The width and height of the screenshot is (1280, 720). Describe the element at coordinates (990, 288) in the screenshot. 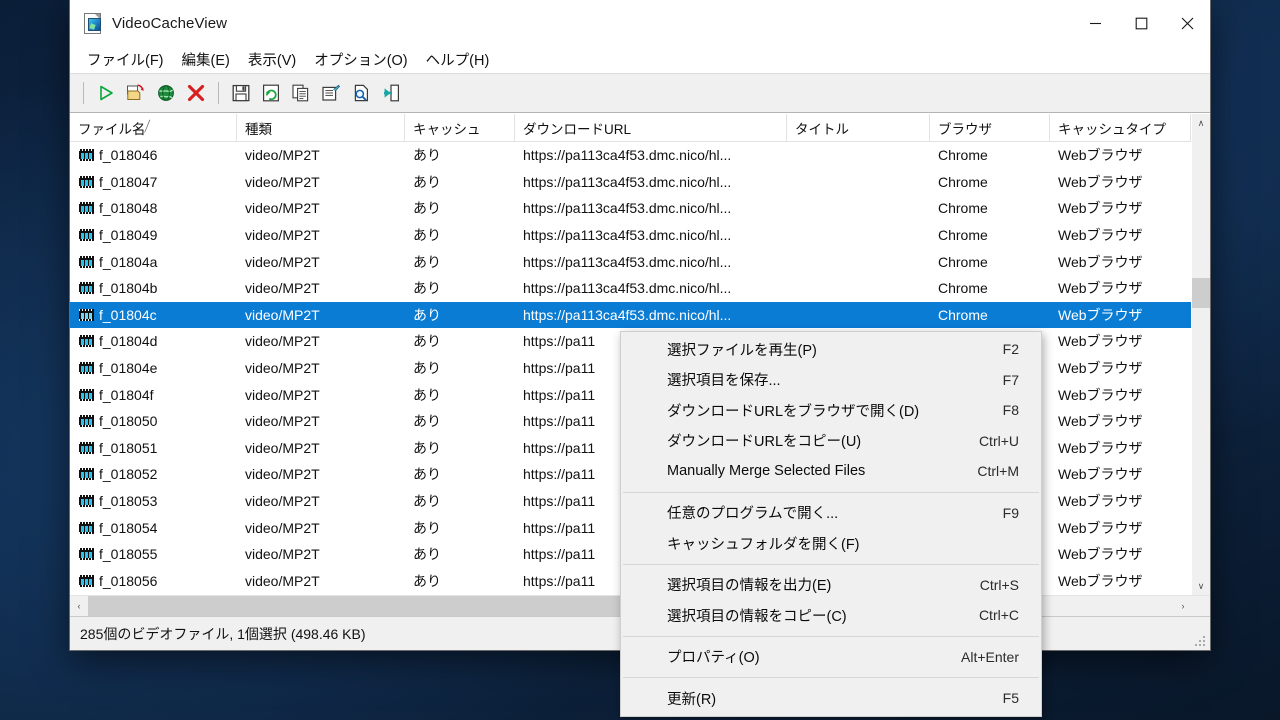

I see `cell-browser: Chrome` at that location.